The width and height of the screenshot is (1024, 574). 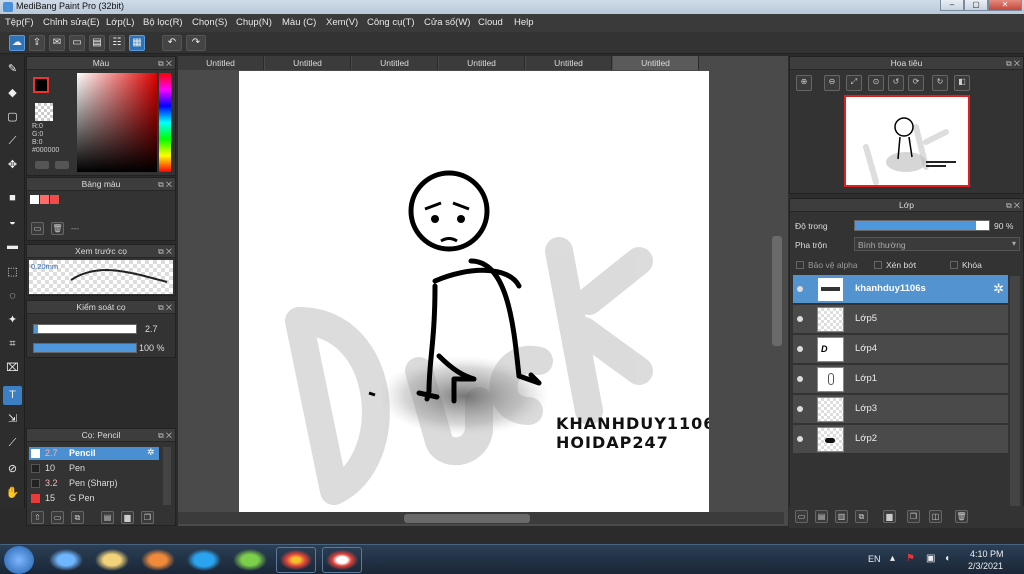 I want to click on line-tool-icon: ⟋, so click(x=12, y=141).